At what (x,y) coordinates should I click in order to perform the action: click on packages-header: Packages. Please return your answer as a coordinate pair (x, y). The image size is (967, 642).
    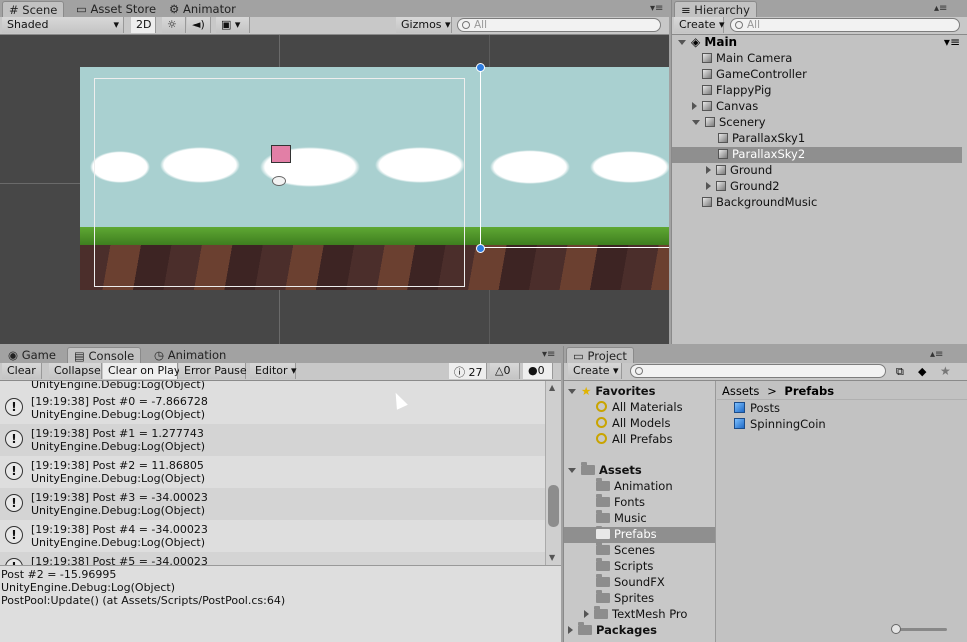
    Looking at the image, I should click on (612, 630).